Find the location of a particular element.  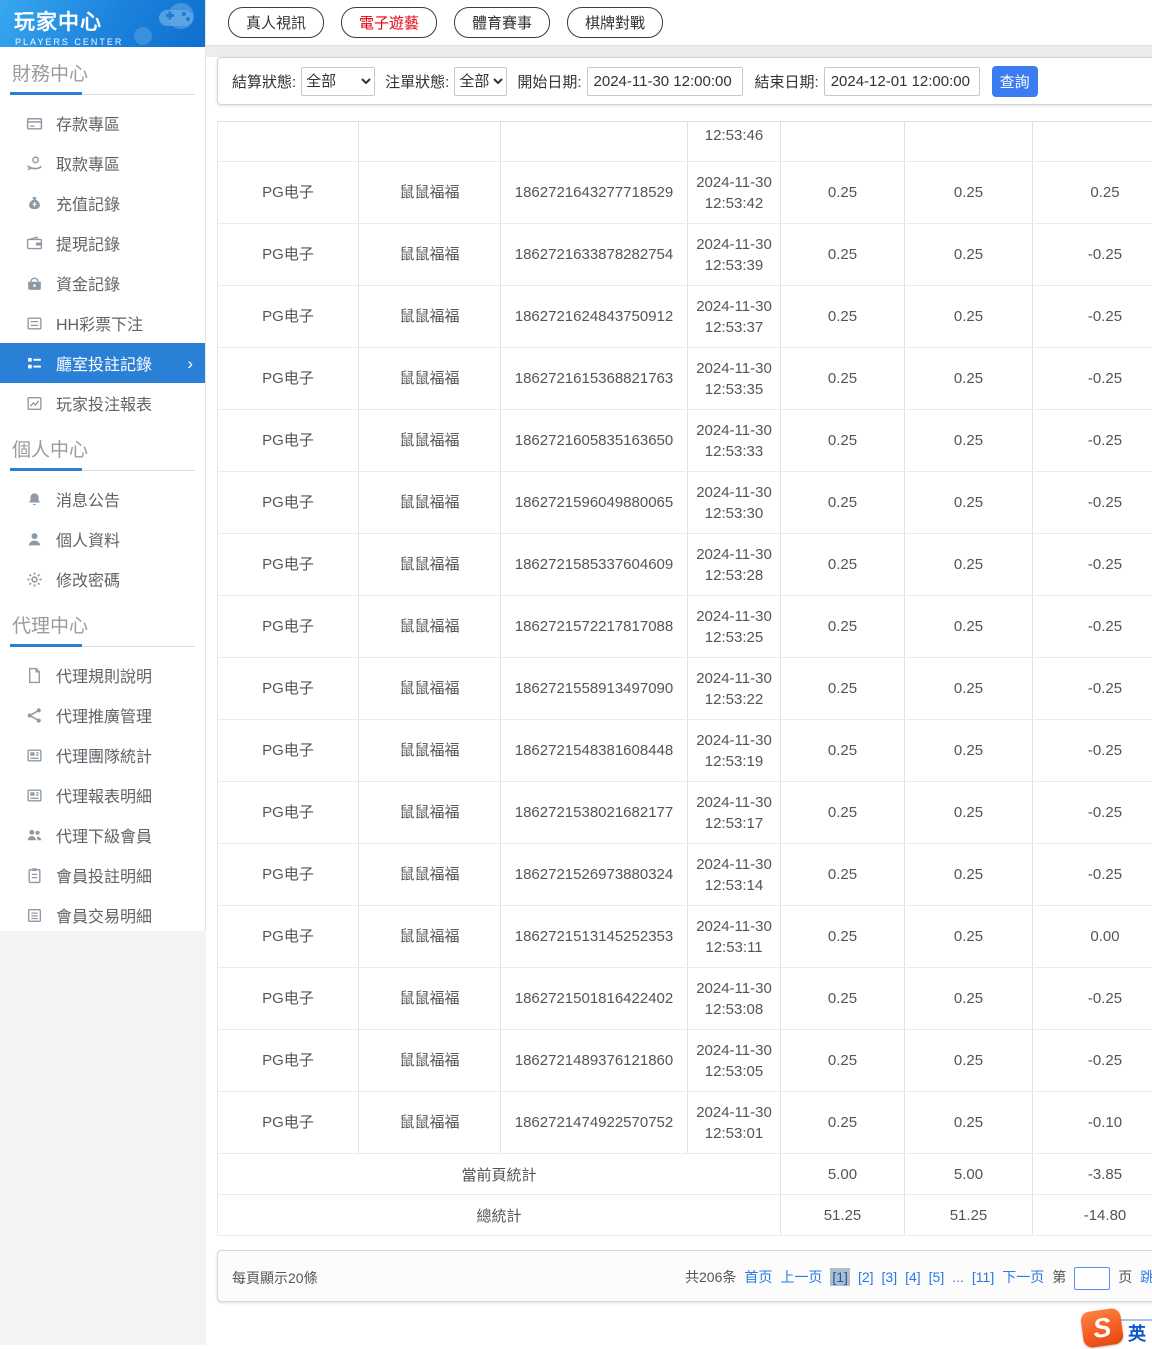

page-link-2: [2] is located at coordinates (866, 1277).